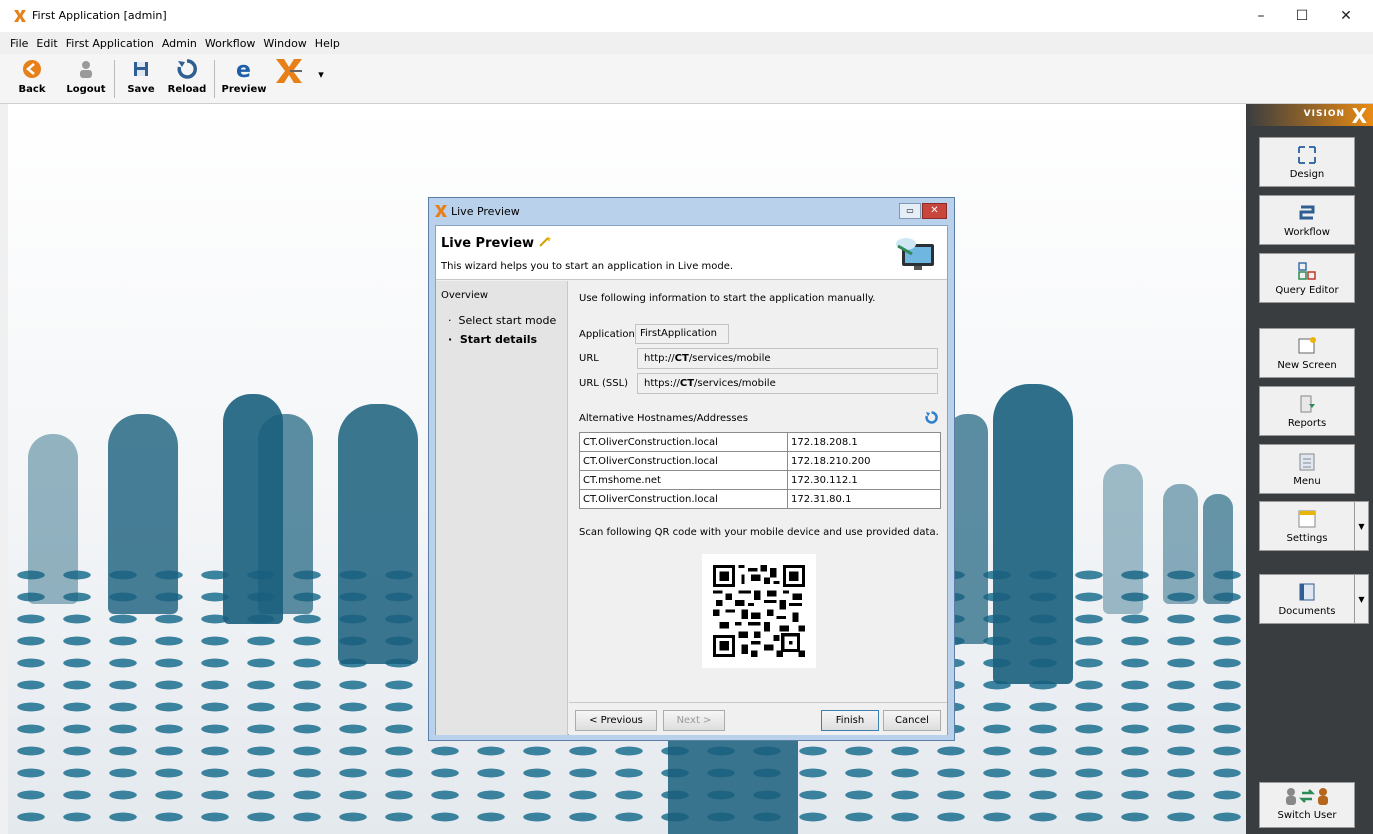 This screenshot has width=1373, height=834. Describe the element at coordinates (32, 89) in the screenshot. I see `back-label: Back` at that location.